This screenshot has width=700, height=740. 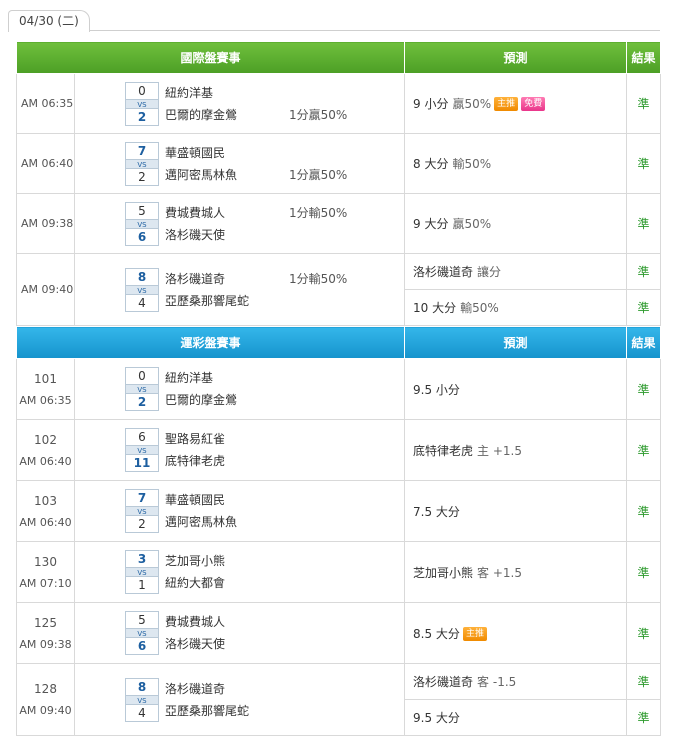 I want to click on header-title: 運彩盤賽事, so click(x=210, y=342).